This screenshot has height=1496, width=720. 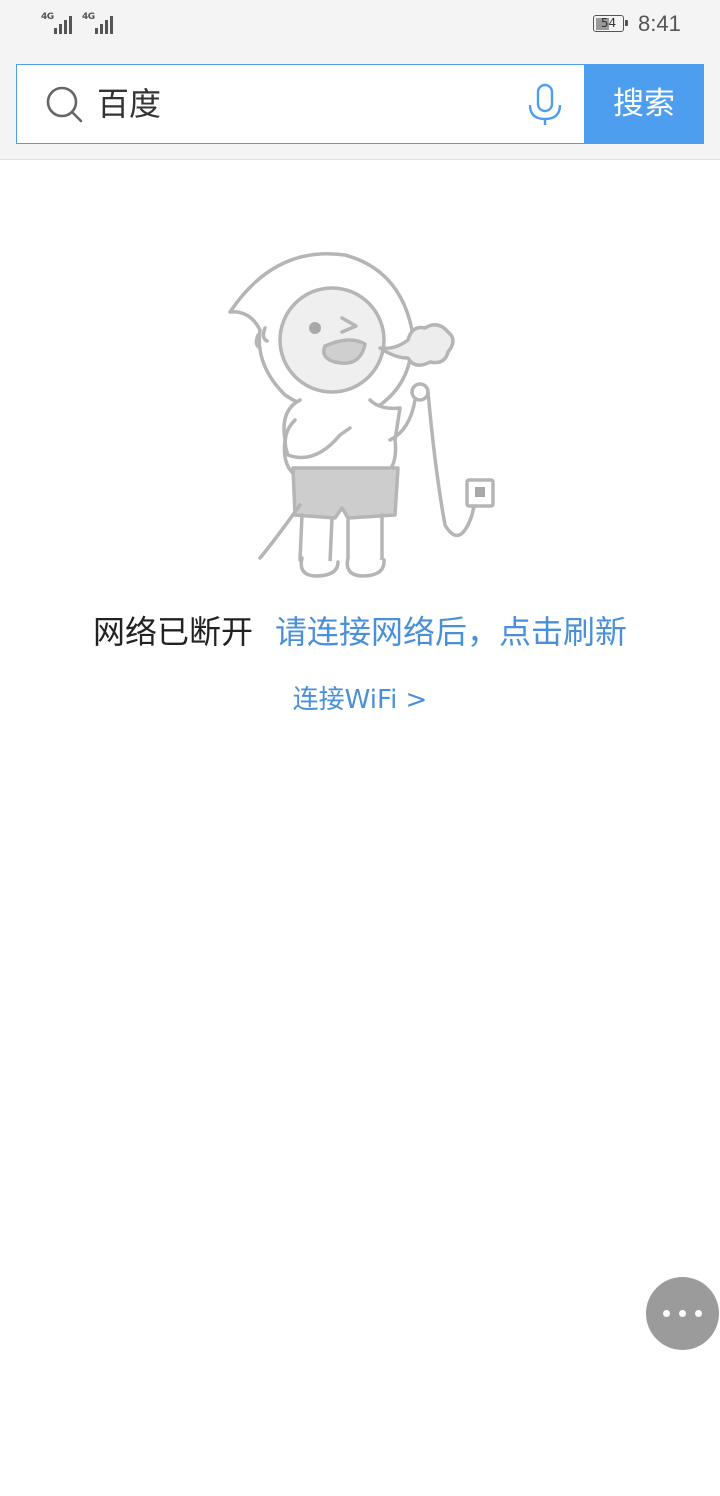 What do you see at coordinates (361, 415) in the screenshot?
I see `disconnected-character-illustration` at bounding box center [361, 415].